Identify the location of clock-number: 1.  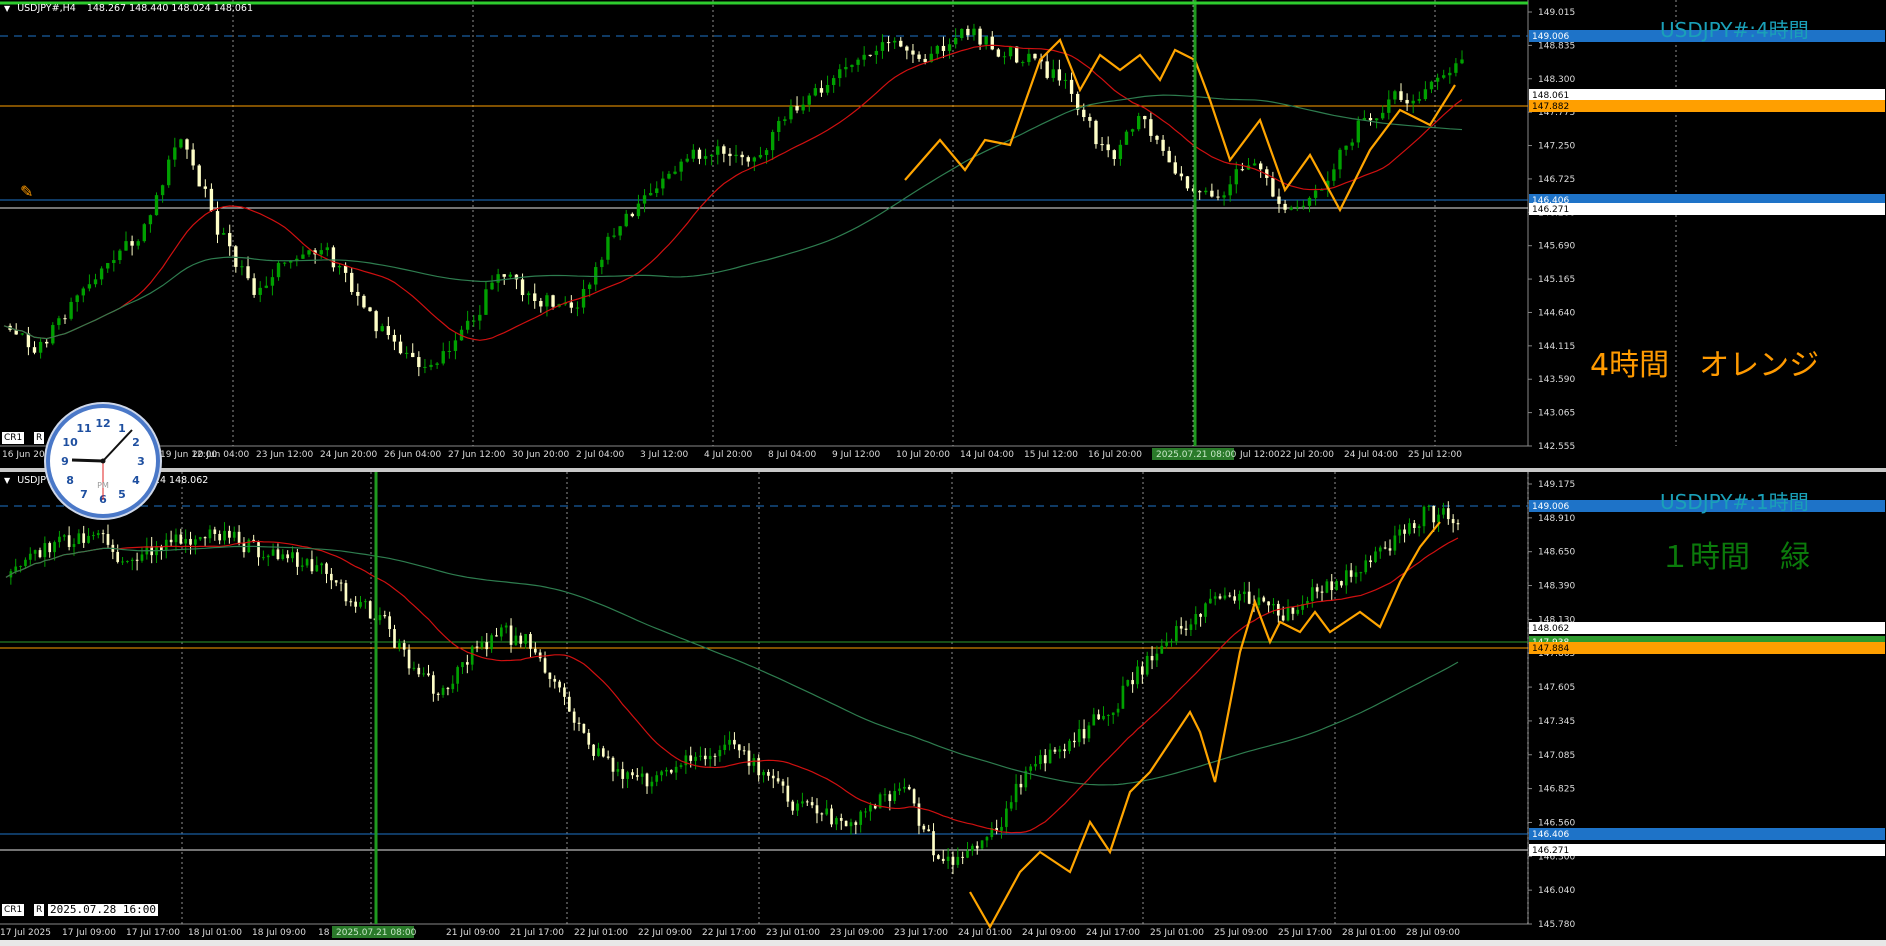
(122, 428).